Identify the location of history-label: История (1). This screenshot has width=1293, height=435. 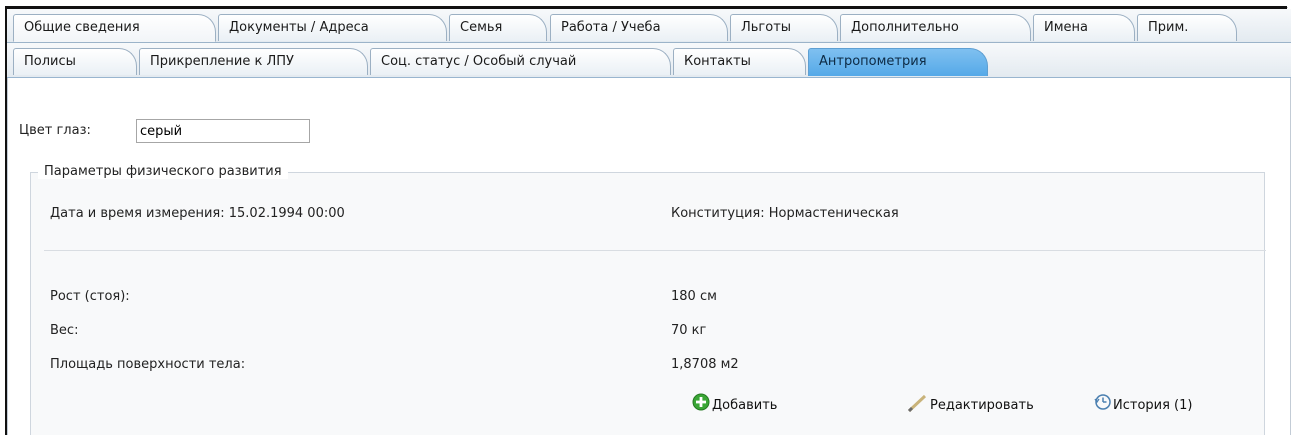
(1153, 405).